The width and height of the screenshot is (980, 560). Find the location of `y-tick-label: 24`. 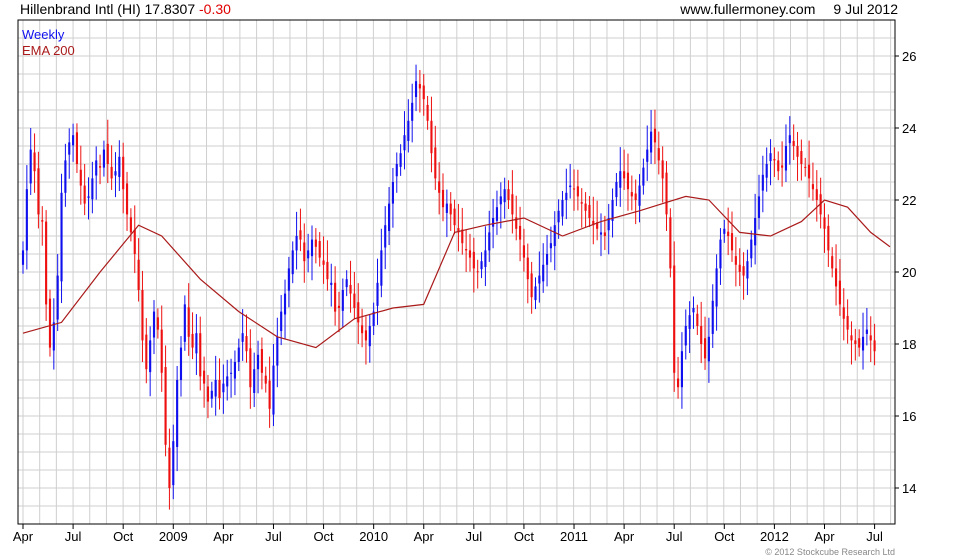

y-tick-label: 24 is located at coordinates (909, 128).